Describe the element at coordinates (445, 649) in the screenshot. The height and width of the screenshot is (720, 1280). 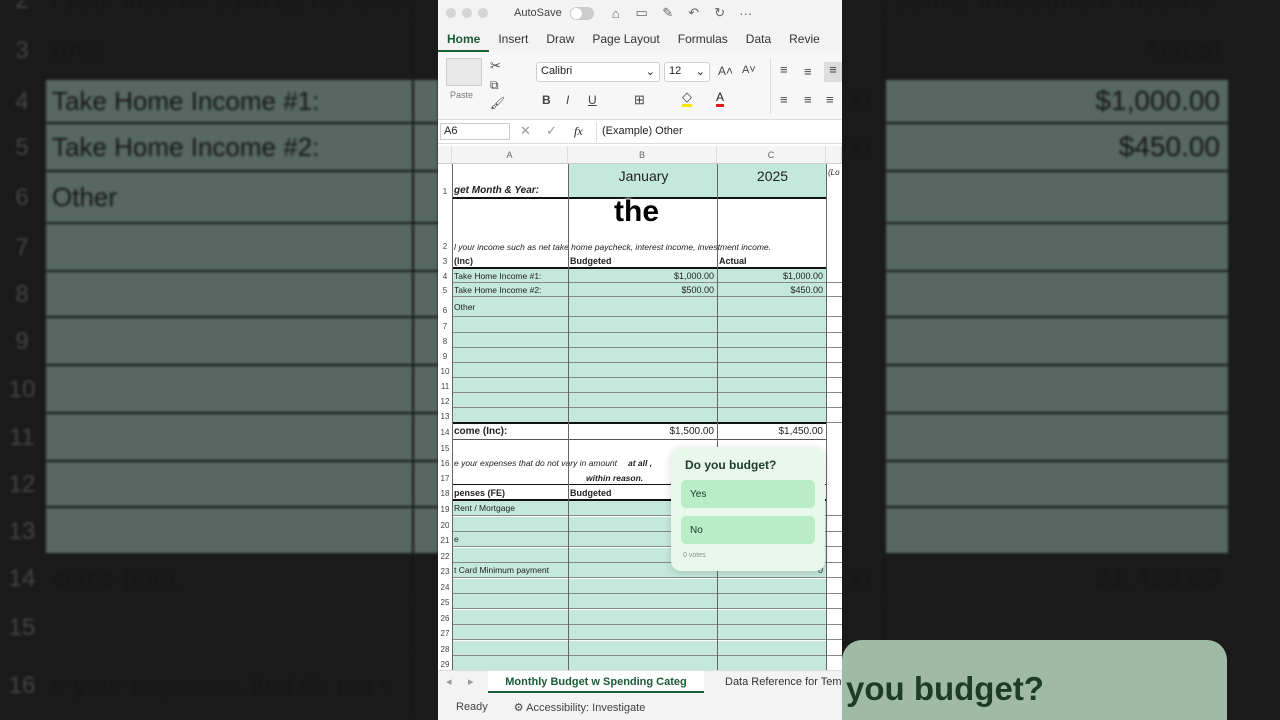
I see `row-number: 28` at that location.